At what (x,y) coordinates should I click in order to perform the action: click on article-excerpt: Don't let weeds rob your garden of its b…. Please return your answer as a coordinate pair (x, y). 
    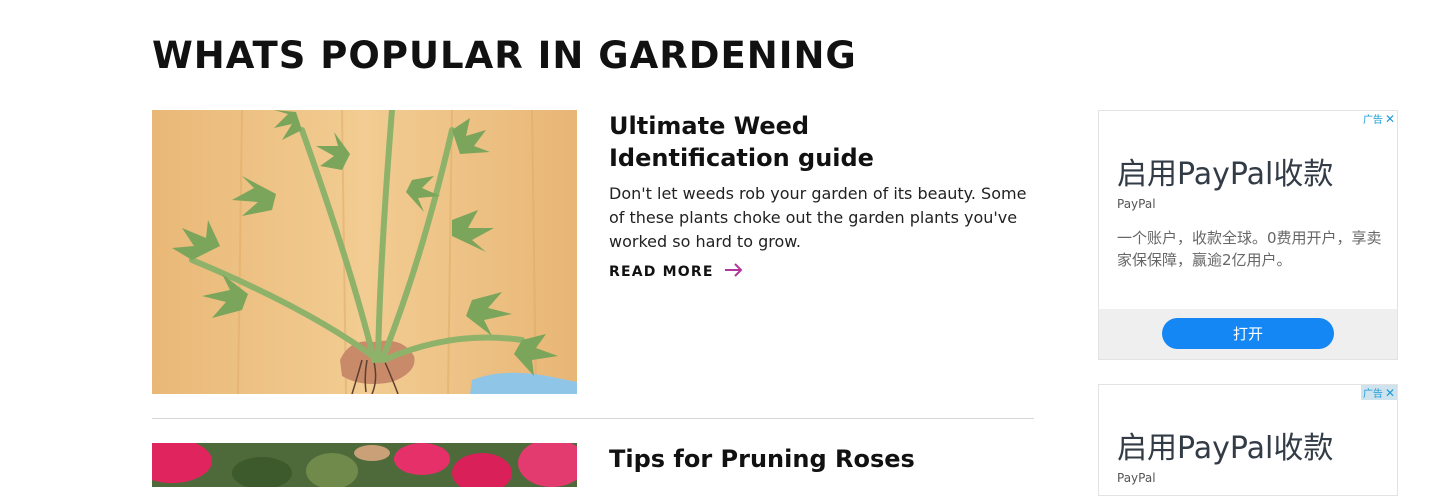
    Looking at the image, I should click on (818, 217).